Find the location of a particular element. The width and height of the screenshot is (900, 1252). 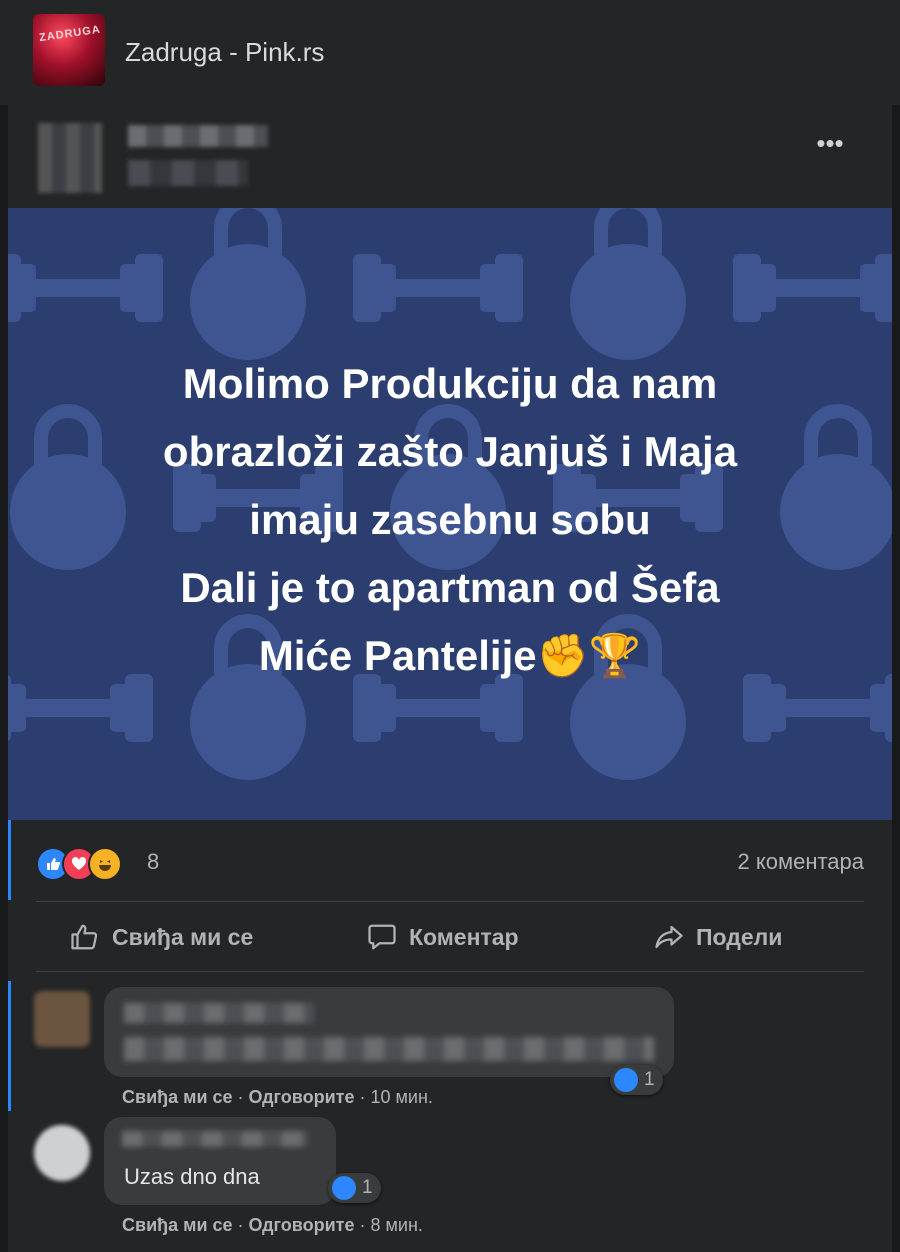

comment-item: 1 Свиђа ми се · Одговорите · 10 мин. is located at coordinates (450, 1052).